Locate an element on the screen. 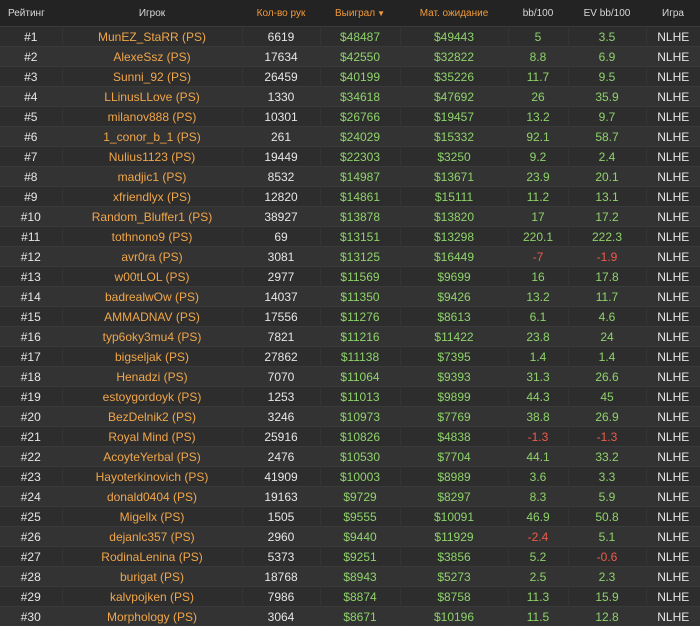 This screenshot has height=626, width=700. cell-ev-bb: 1.4 is located at coordinates (607, 356).